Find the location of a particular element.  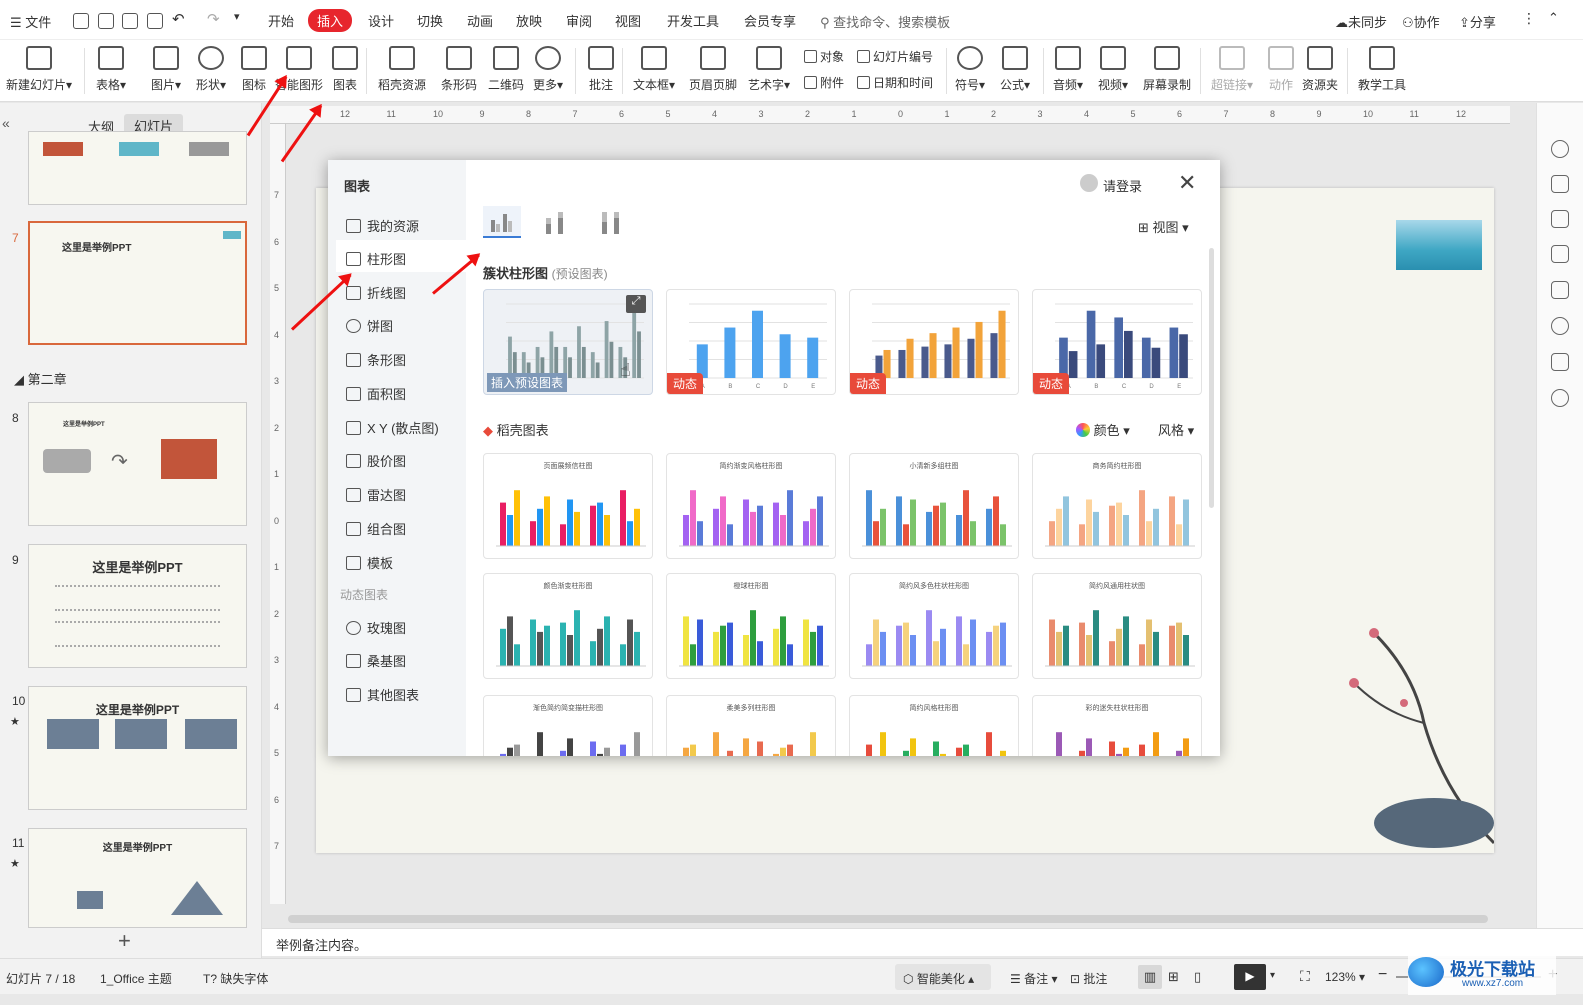

smart-beautify-button: ⬡ 智能美化 ▴ is located at coordinates (943, 977).